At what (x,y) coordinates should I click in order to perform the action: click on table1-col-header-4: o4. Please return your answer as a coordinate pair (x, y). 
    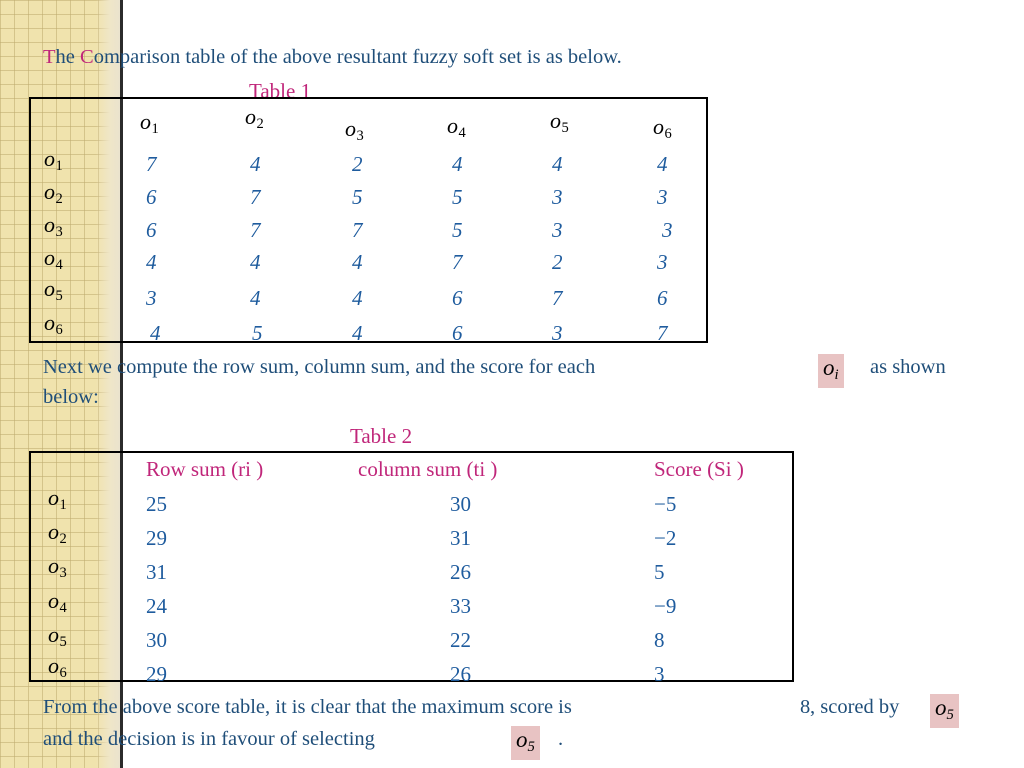
    Looking at the image, I should click on (456, 127).